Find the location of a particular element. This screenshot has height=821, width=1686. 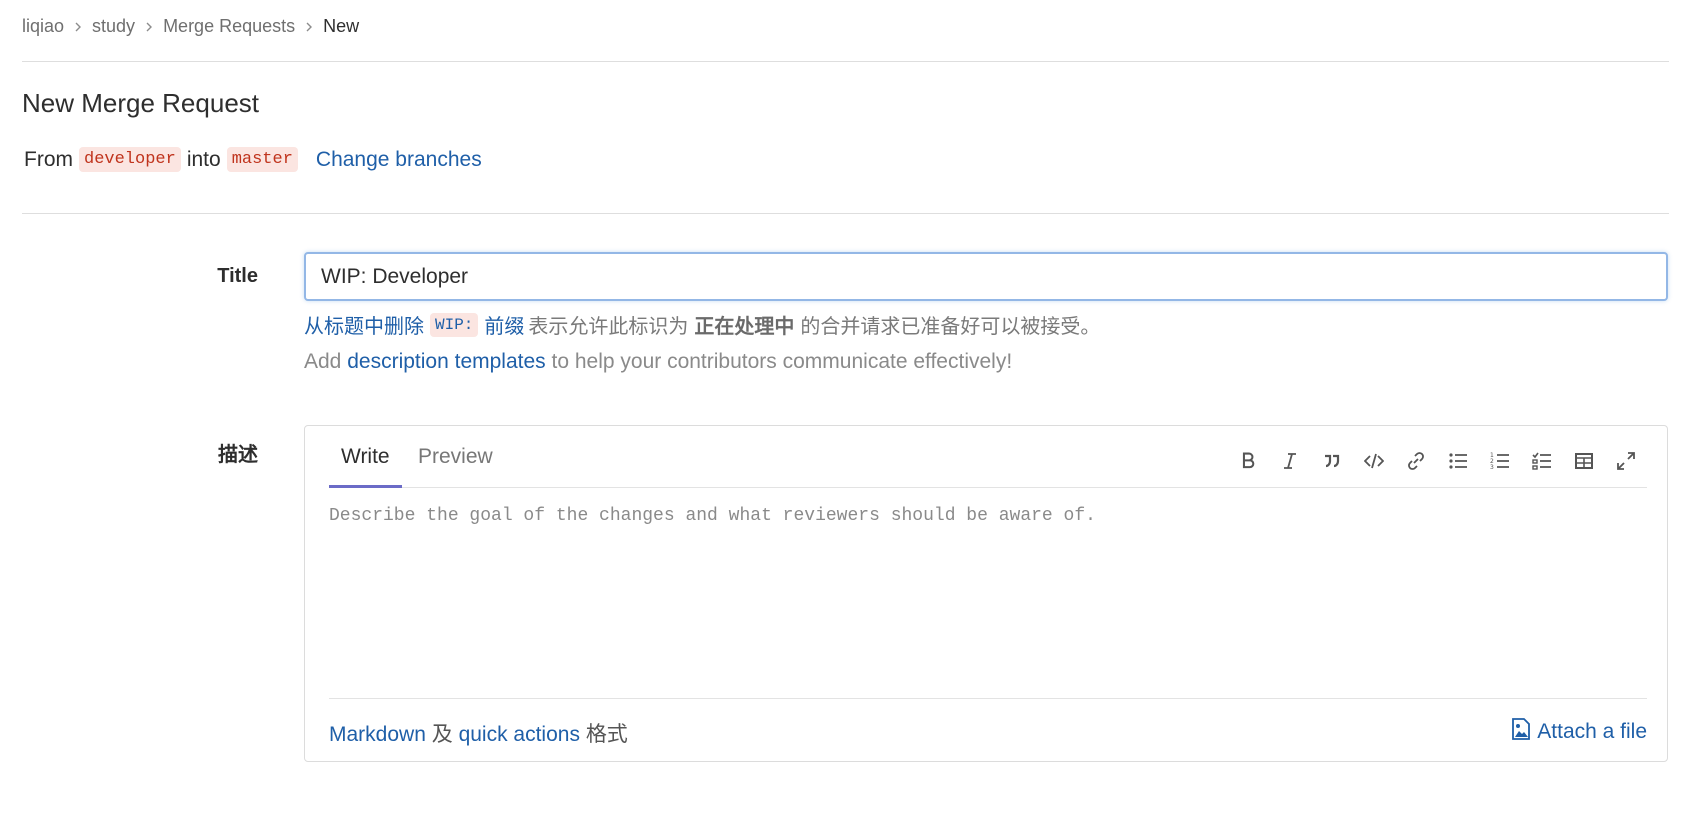

code-icon is located at coordinates (1374, 461).